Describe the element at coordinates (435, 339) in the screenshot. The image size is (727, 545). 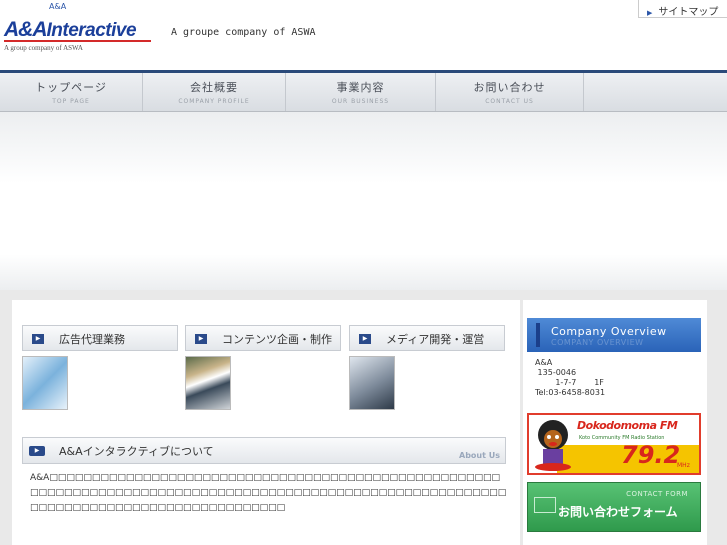
I see `service-label: メディア開発・運営` at that location.